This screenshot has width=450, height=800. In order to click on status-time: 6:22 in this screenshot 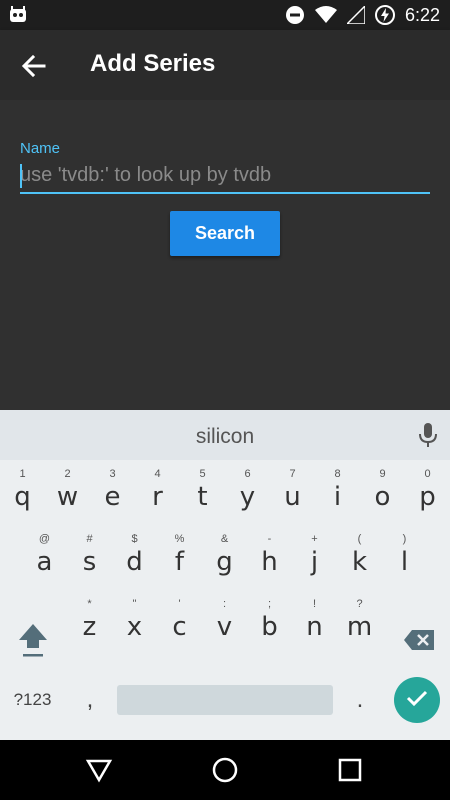, I will do `click(422, 14)`.